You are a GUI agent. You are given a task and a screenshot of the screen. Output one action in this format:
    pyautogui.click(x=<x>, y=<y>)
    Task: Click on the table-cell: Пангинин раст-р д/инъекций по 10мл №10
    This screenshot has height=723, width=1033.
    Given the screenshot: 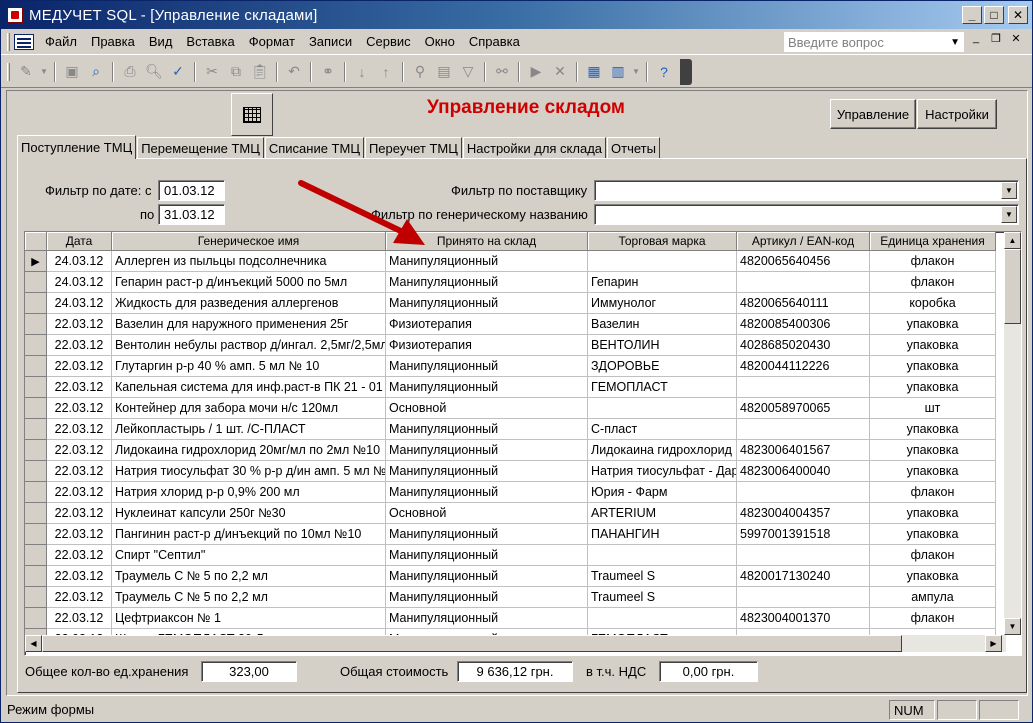 What is the action you would take?
    pyautogui.click(x=249, y=534)
    